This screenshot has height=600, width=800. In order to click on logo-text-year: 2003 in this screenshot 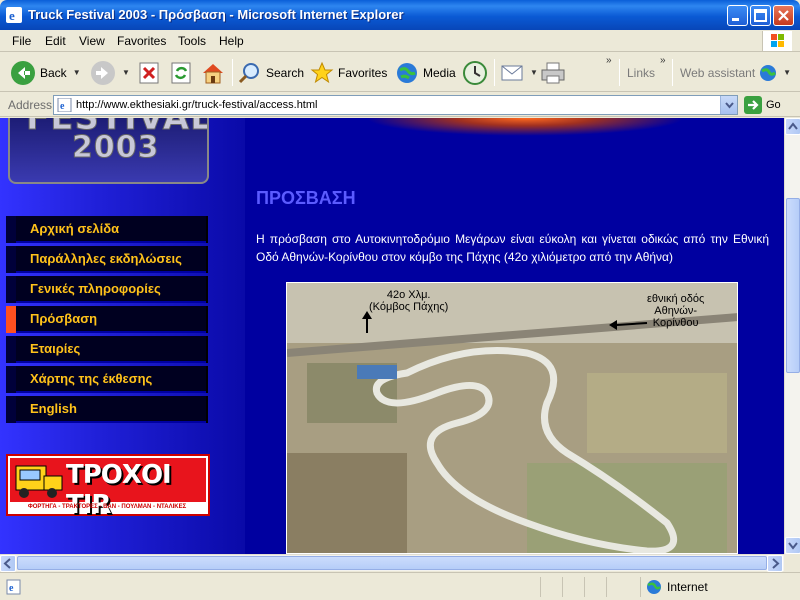, I will do `click(116, 148)`.